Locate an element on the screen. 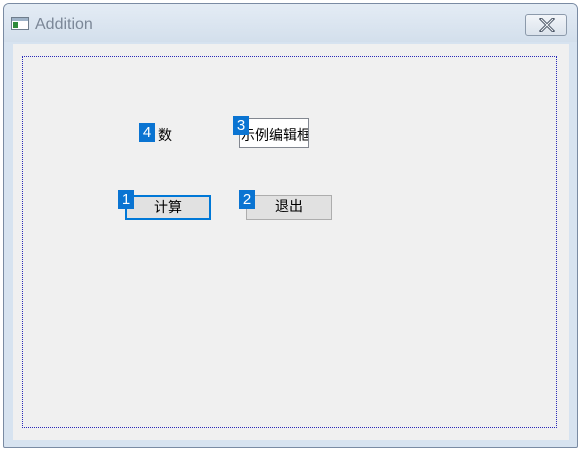 The image size is (583, 454). close-button is located at coordinates (546, 25).